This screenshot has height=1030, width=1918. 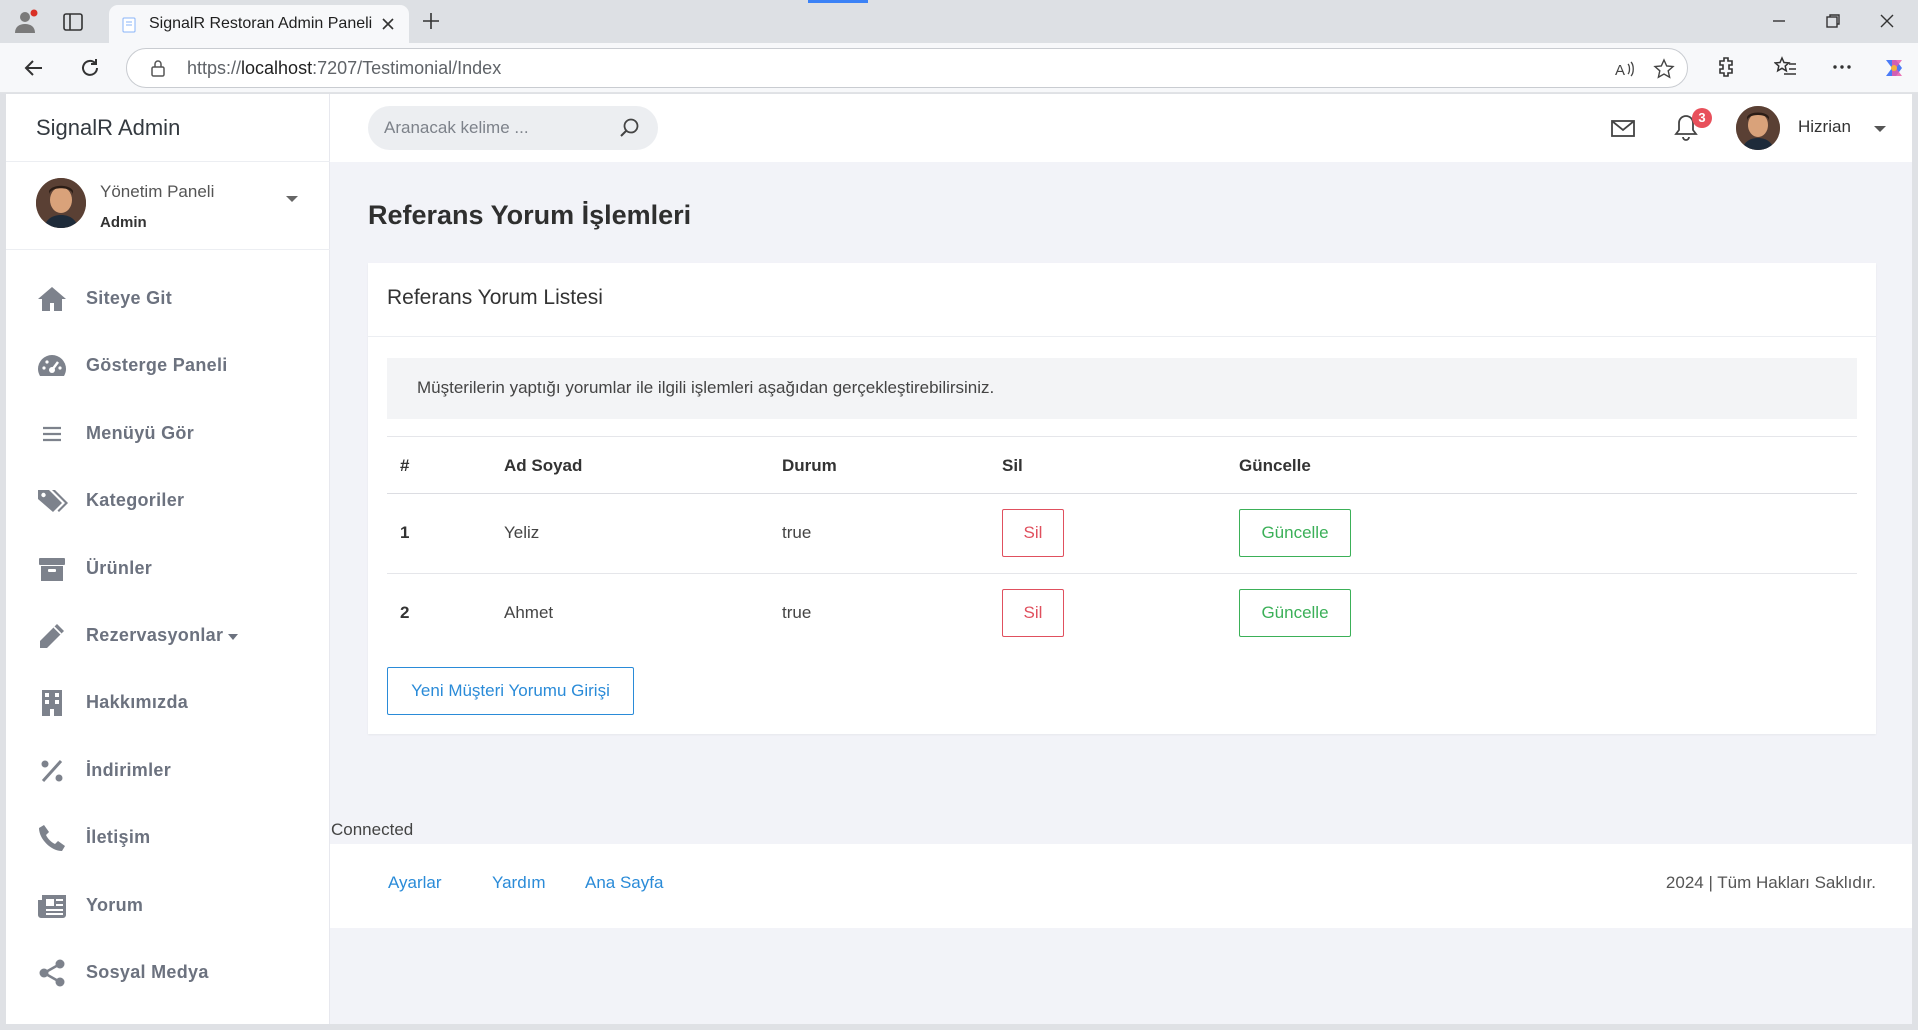 What do you see at coordinates (1779, 21) in the screenshot?
I see `minimize-icon` at bounding box center [1779, 21].